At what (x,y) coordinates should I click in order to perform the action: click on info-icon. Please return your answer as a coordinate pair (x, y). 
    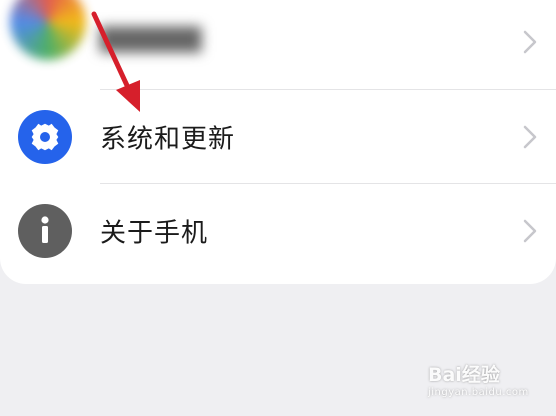
    Looking at the image, I should click on (45, 231).